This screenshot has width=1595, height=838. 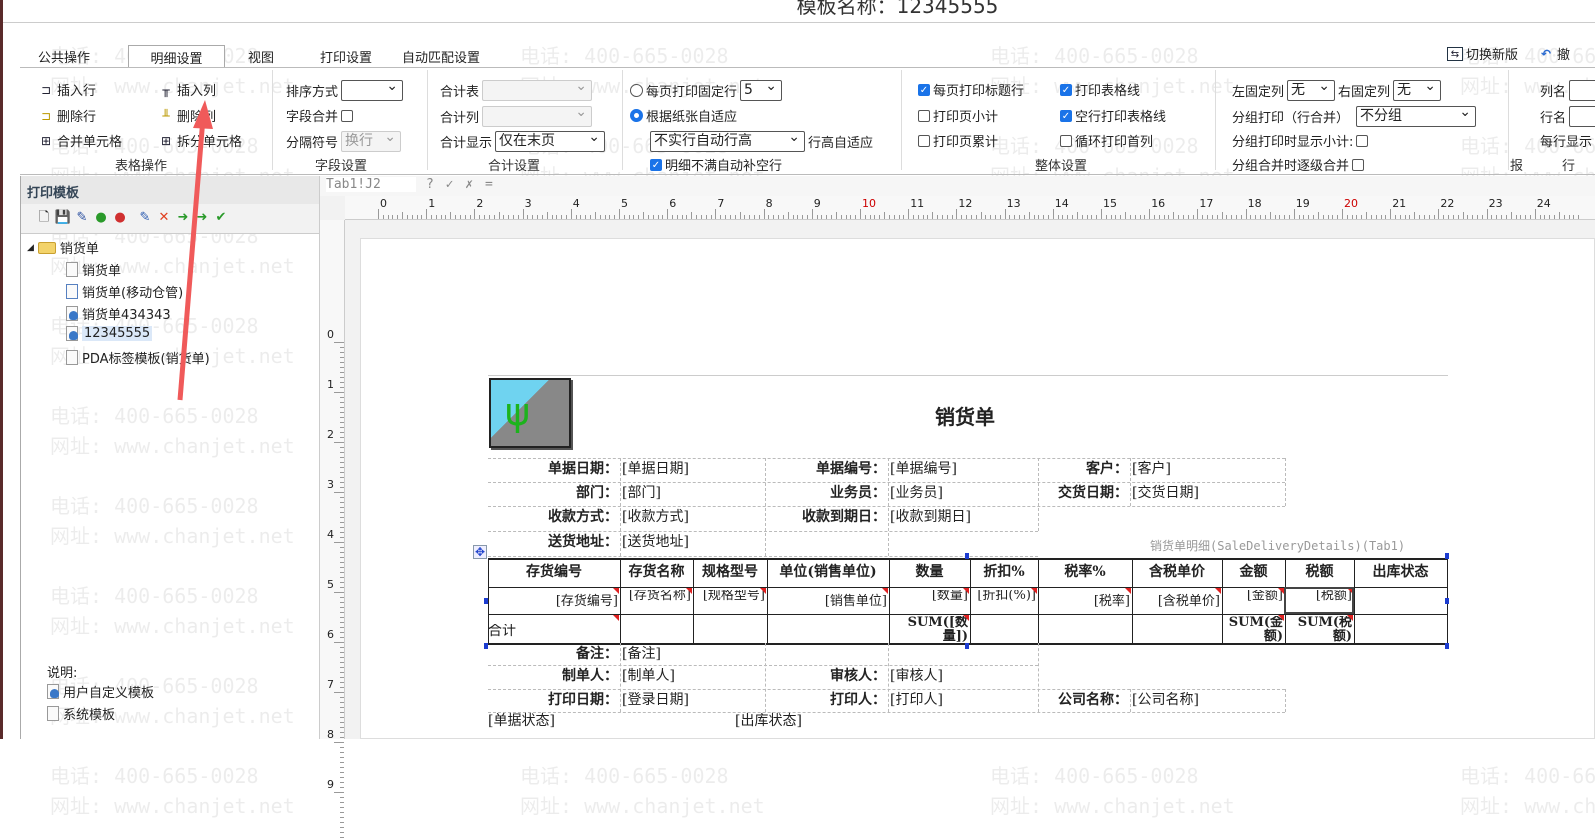 I want to click on sum-cell: SUM(金额), so click(x=1253, y=629).